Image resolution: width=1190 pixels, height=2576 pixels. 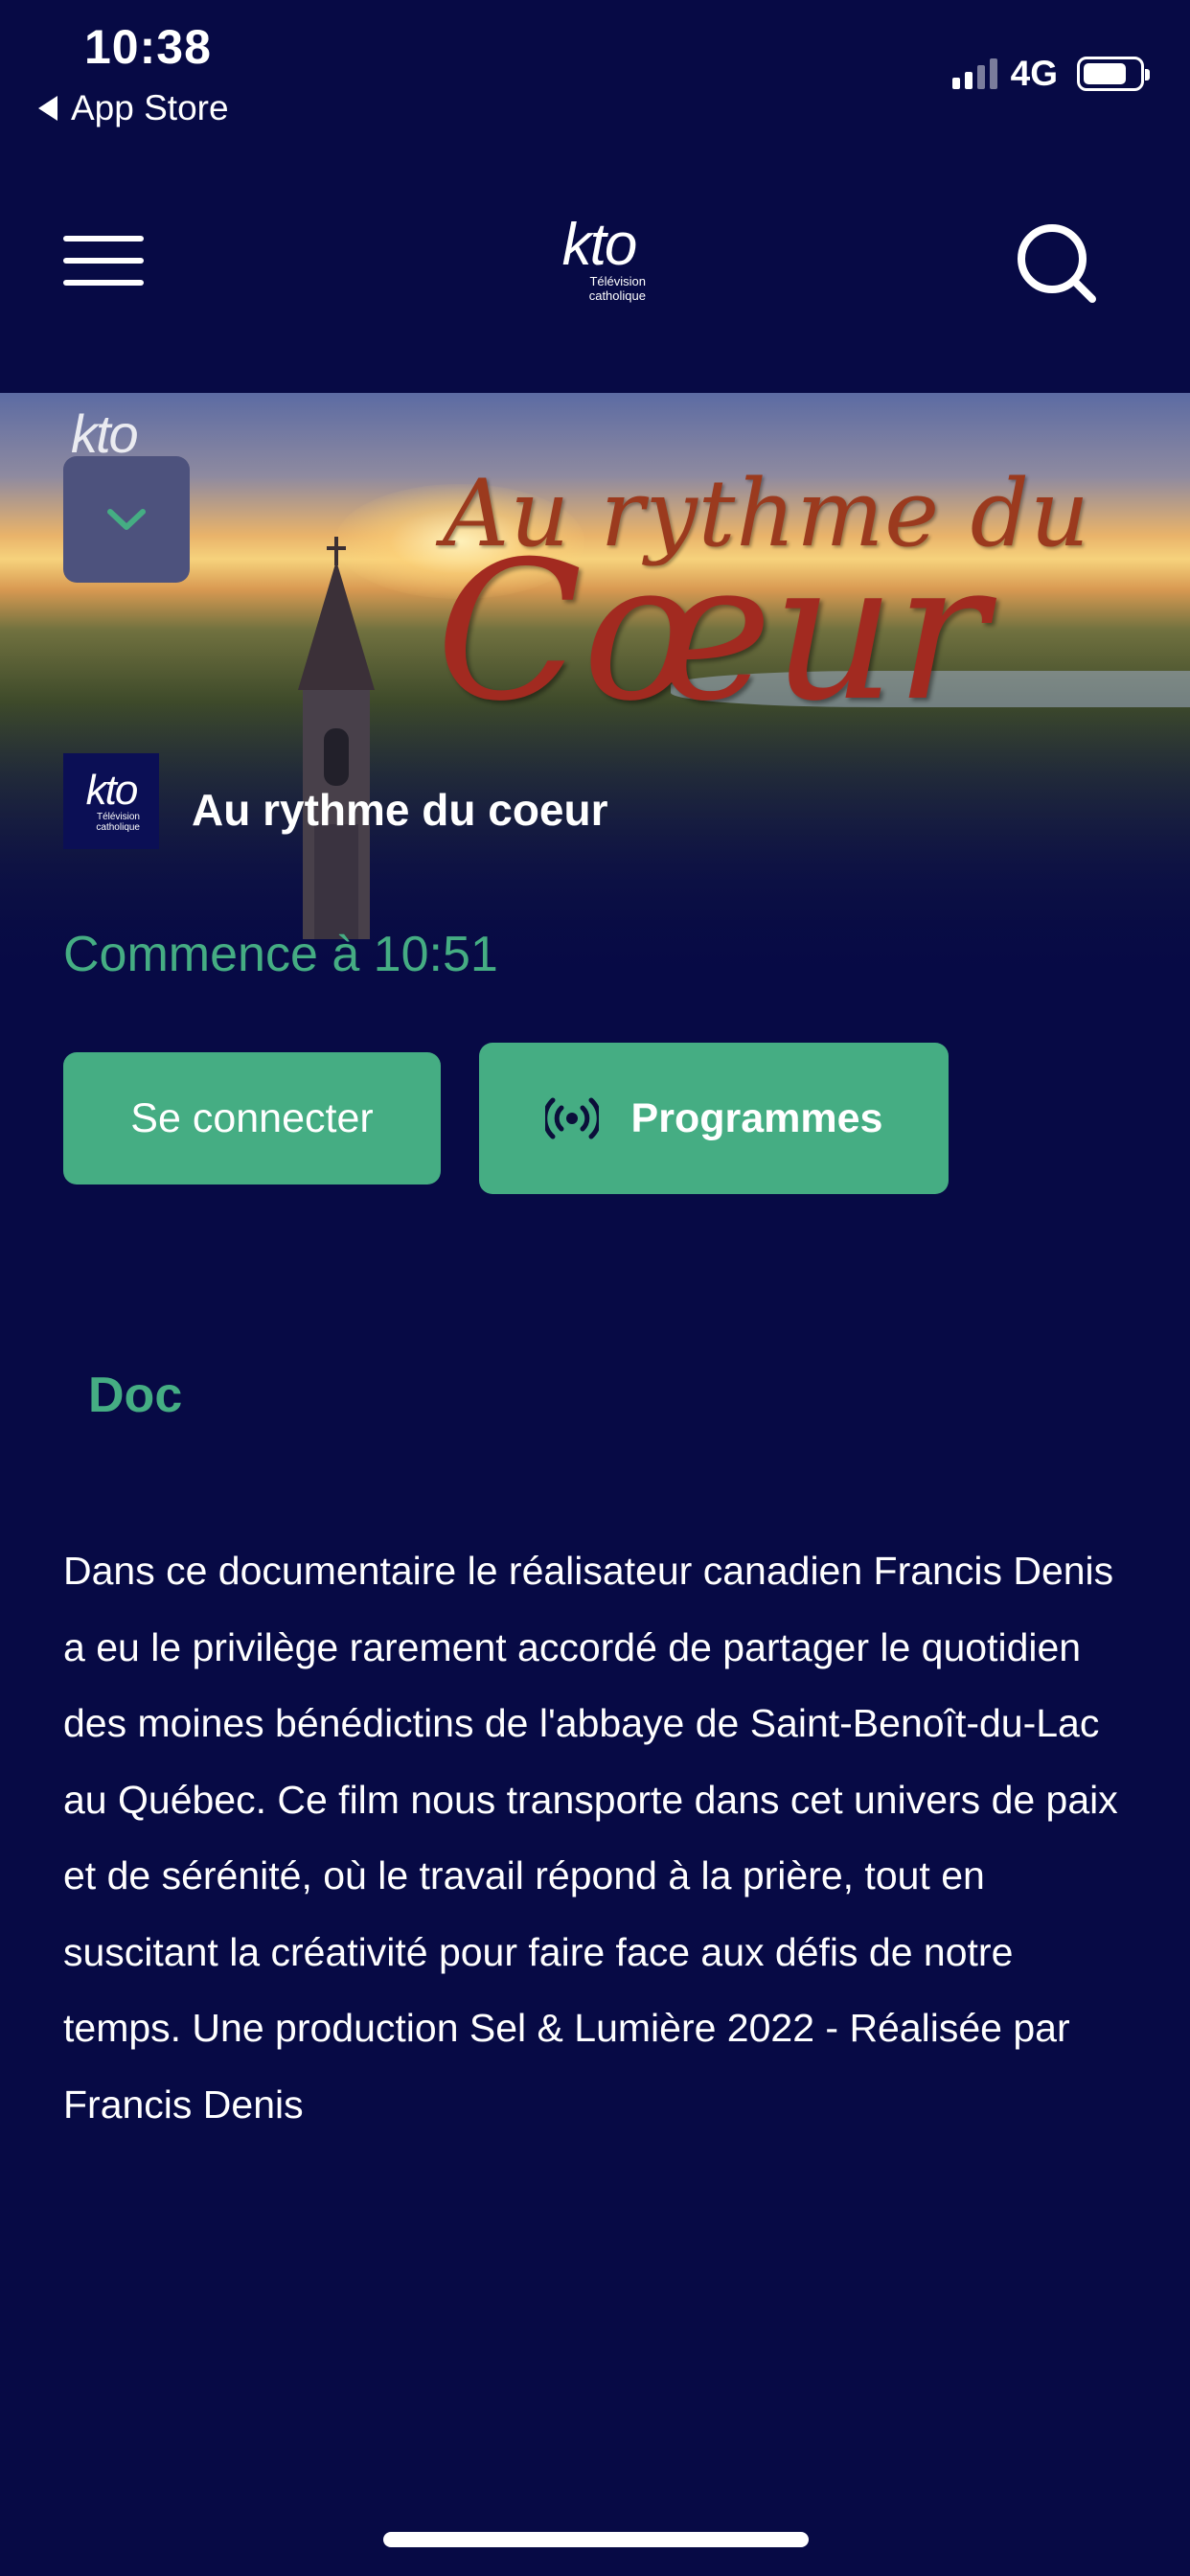 I want to click on genre-label: Doc, so click(x=136, y=1395).